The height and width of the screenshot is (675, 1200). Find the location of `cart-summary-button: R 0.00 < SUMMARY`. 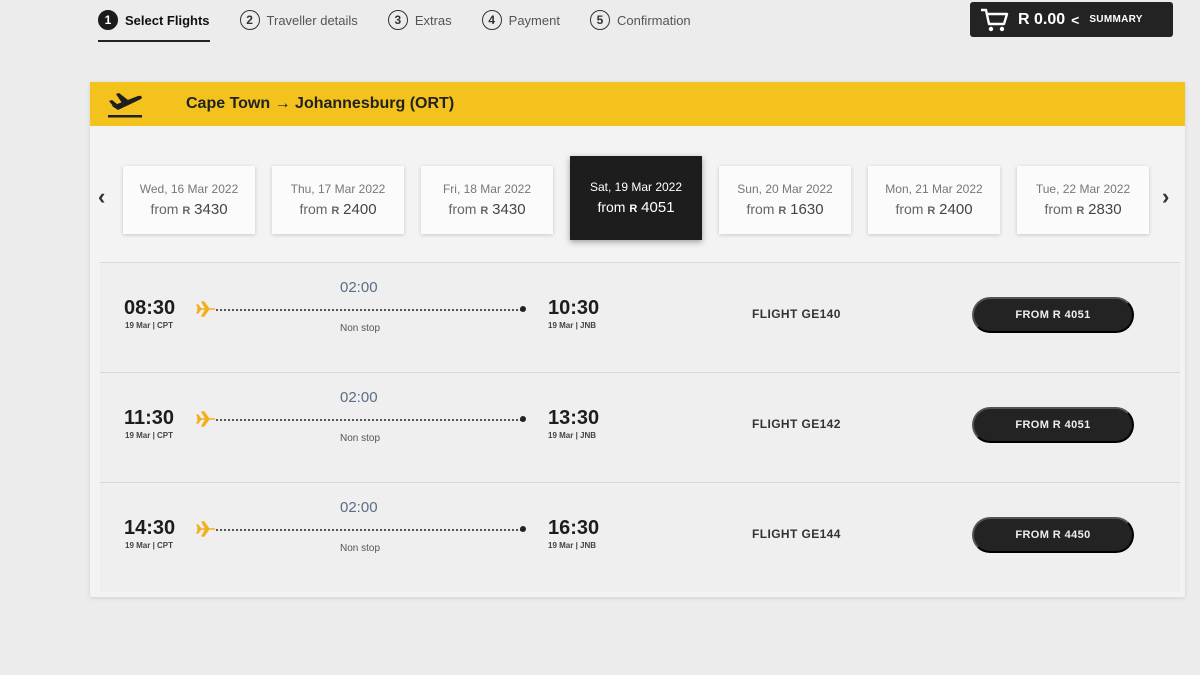

cart-summary-button: R 0.00 < SUMMARY is located at coordinates (1071, 19).